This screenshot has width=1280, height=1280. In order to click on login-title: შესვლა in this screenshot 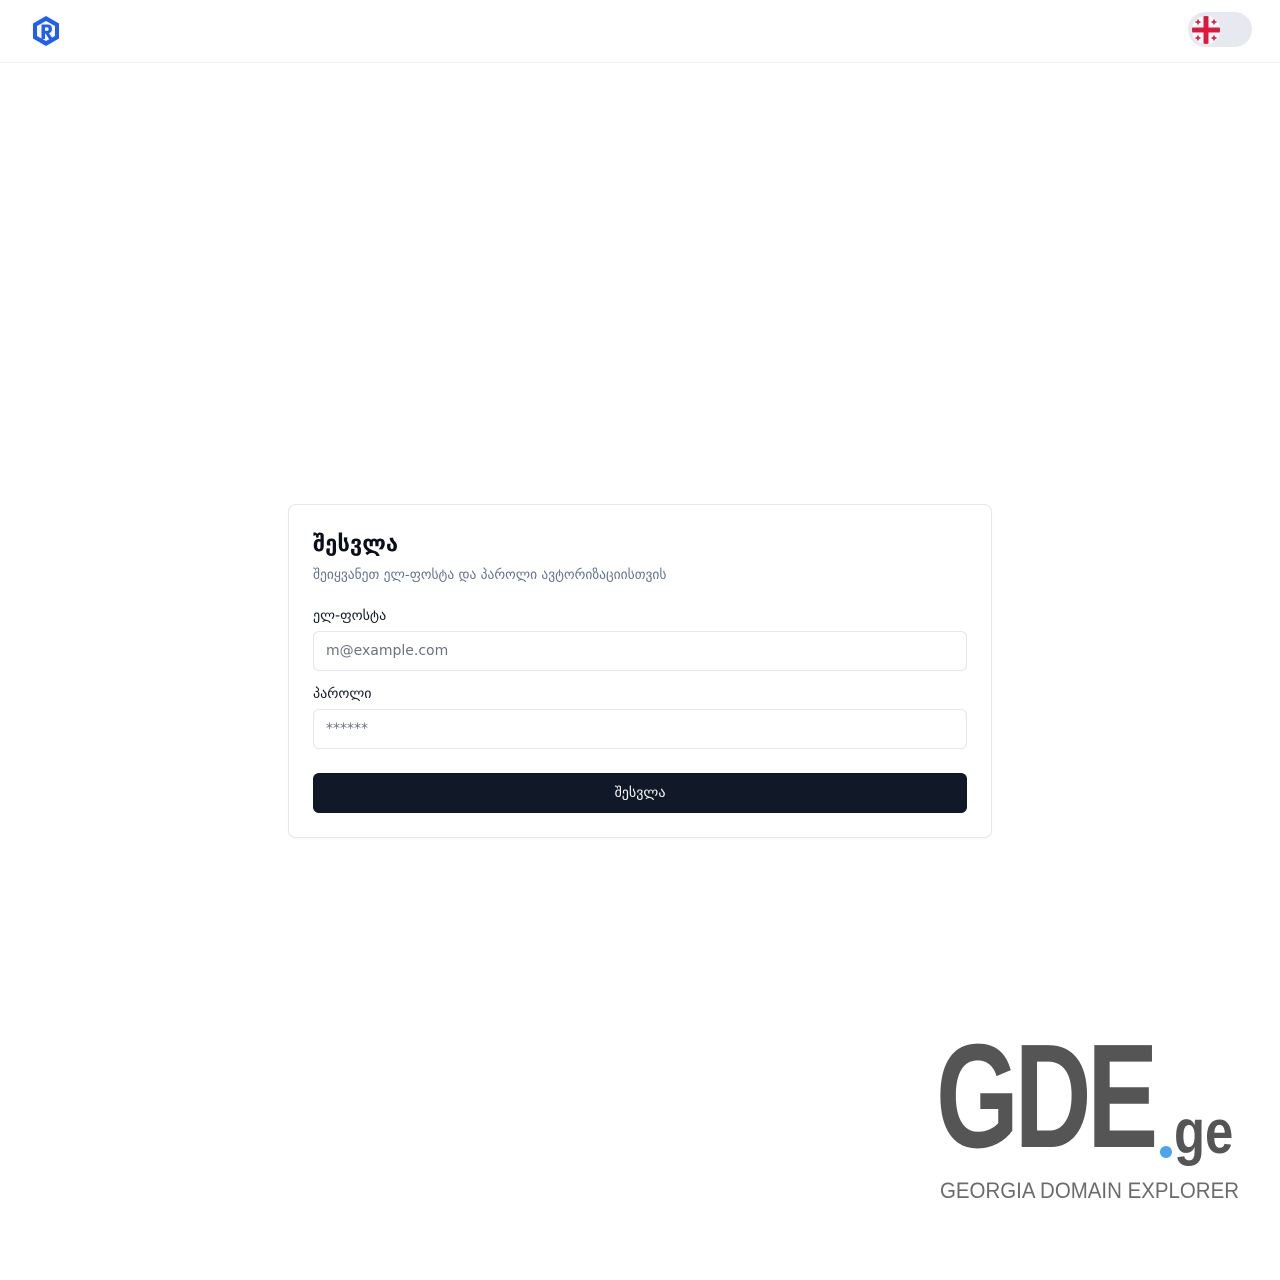, I will do `click(356, 544)`.